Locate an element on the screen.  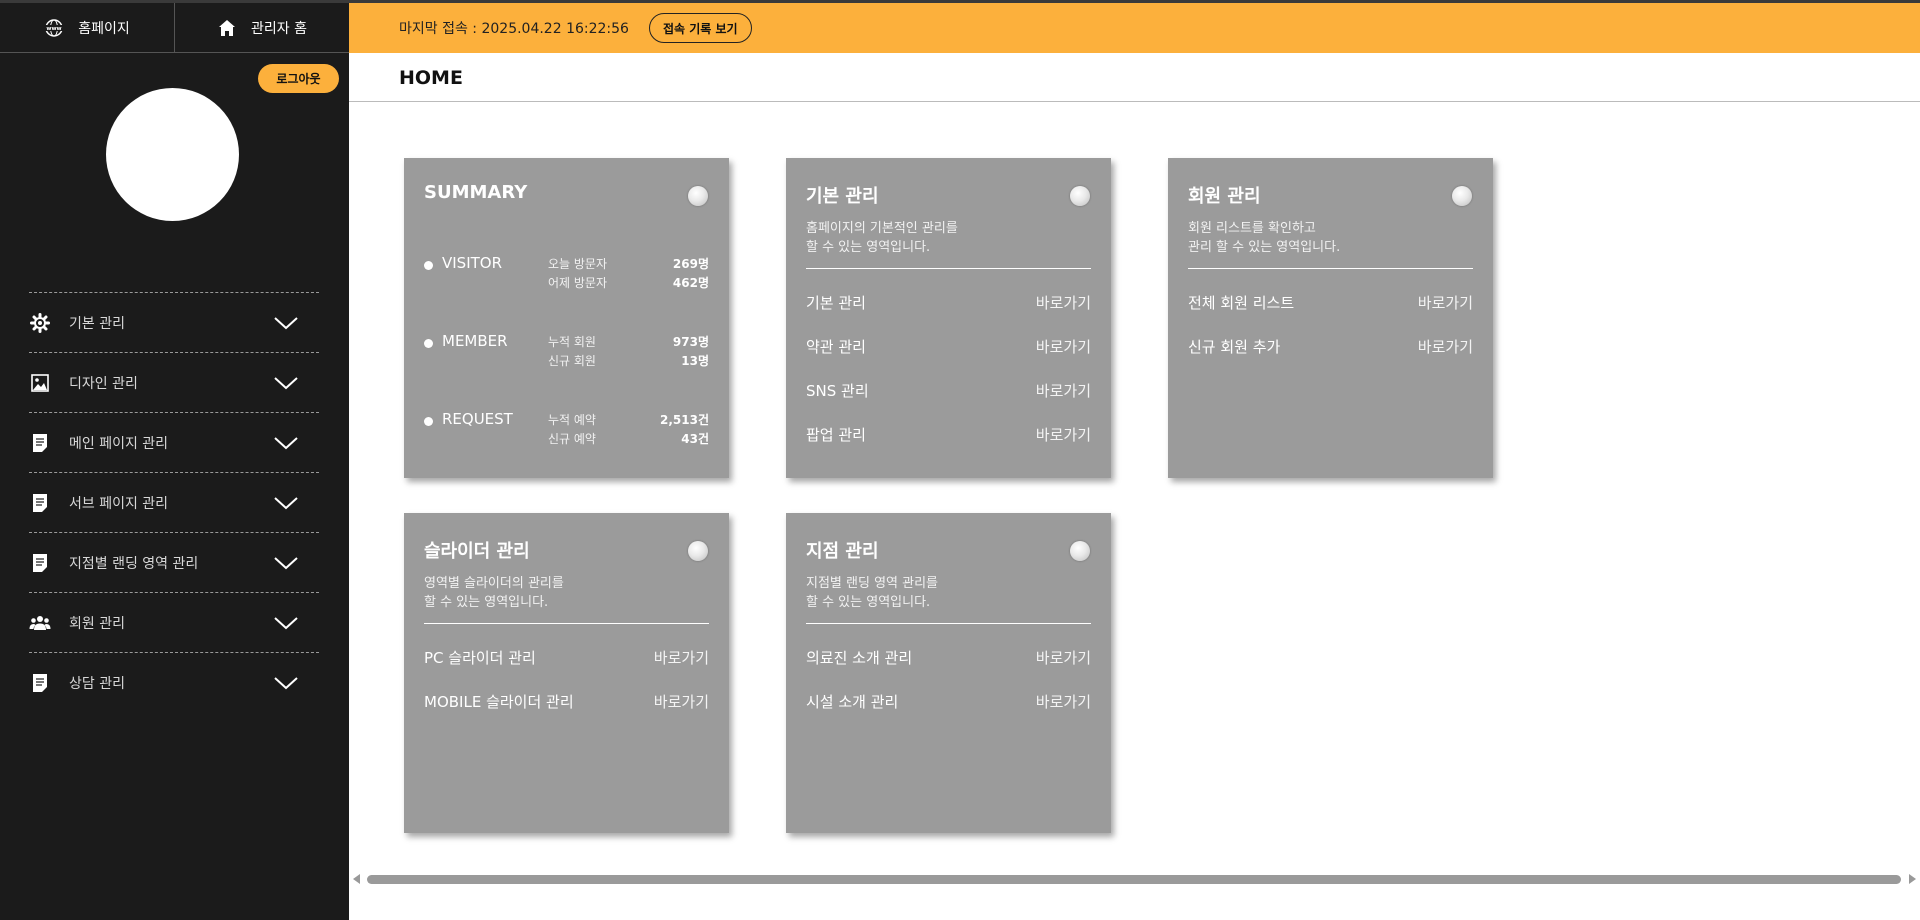
summary-label: 신규 예약 is located at coordinates (572, 439).